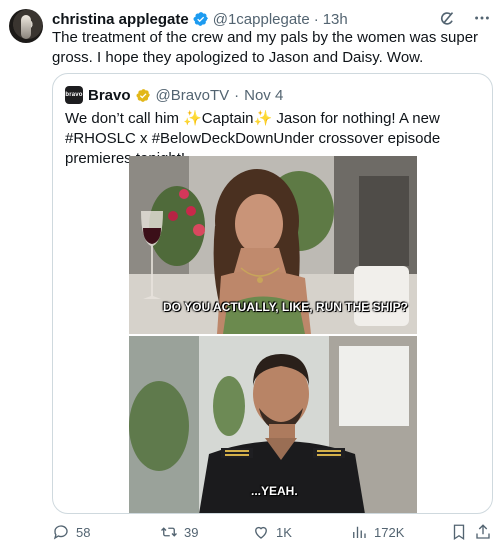 The width and height of the screenshot is (500, 546). Describe the element at coordinates (109, 95) in the screenshot. I see `quoted-author-name: Bravo` at that location.